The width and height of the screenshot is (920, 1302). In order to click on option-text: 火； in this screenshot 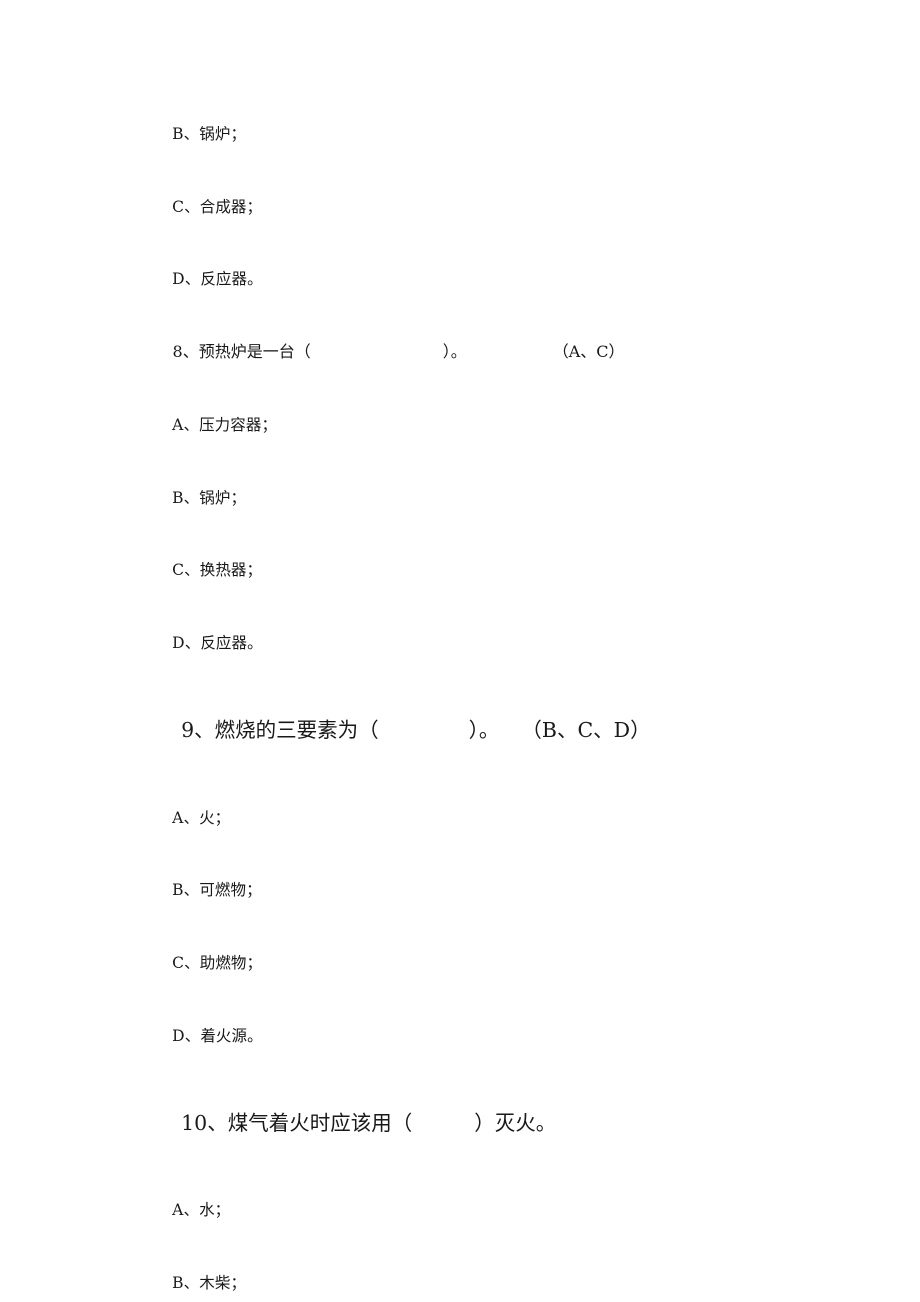, I will do `click(215, 817)`.